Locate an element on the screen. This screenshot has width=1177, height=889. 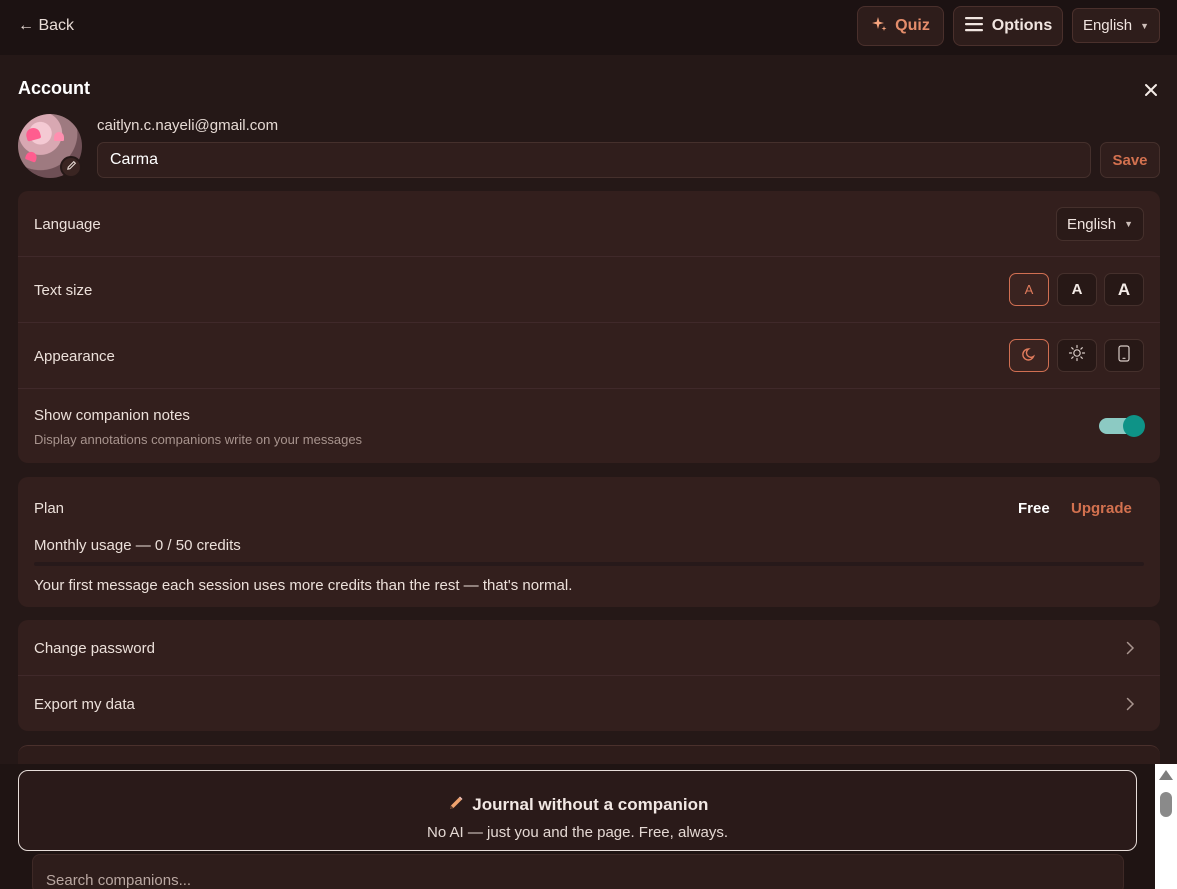
quiz-button: Quiz is located at coordinates (900, 26).